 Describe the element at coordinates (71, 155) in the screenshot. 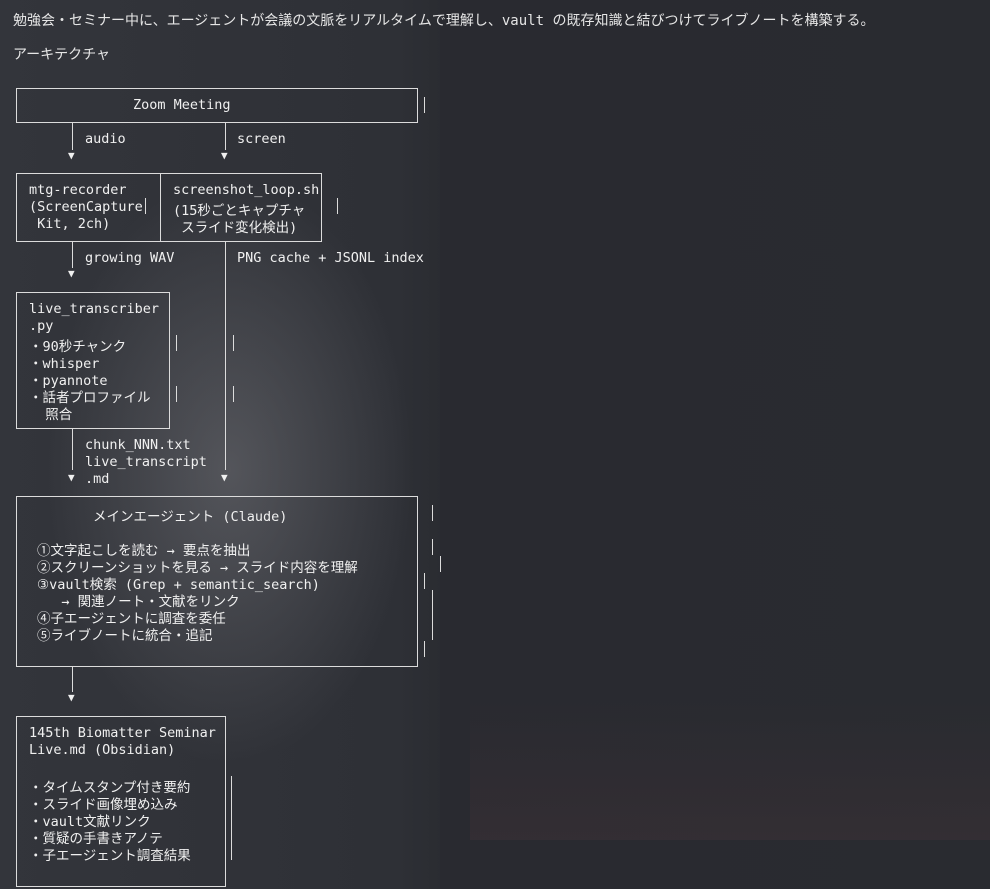

I see `audio-arrow-head: ▼` at that location.